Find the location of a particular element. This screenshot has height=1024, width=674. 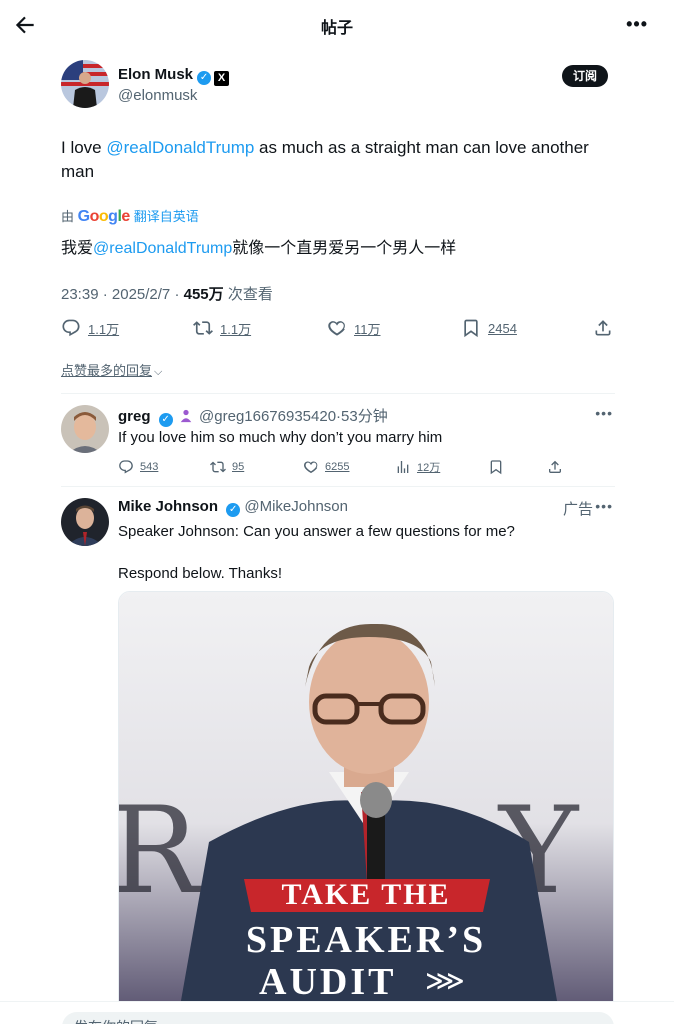

top-bar: 帖子 ••• is located at coordinates (337, 25).